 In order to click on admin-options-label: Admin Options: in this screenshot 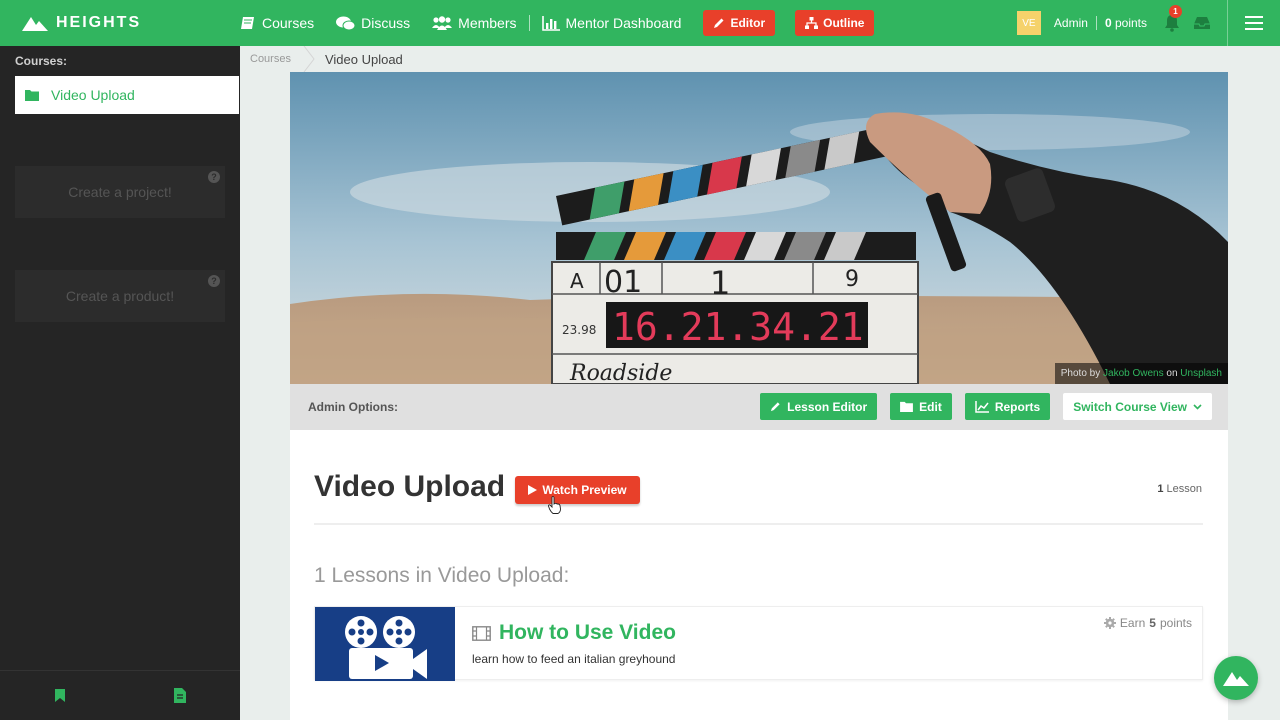, I will do `click(353, 407)`.